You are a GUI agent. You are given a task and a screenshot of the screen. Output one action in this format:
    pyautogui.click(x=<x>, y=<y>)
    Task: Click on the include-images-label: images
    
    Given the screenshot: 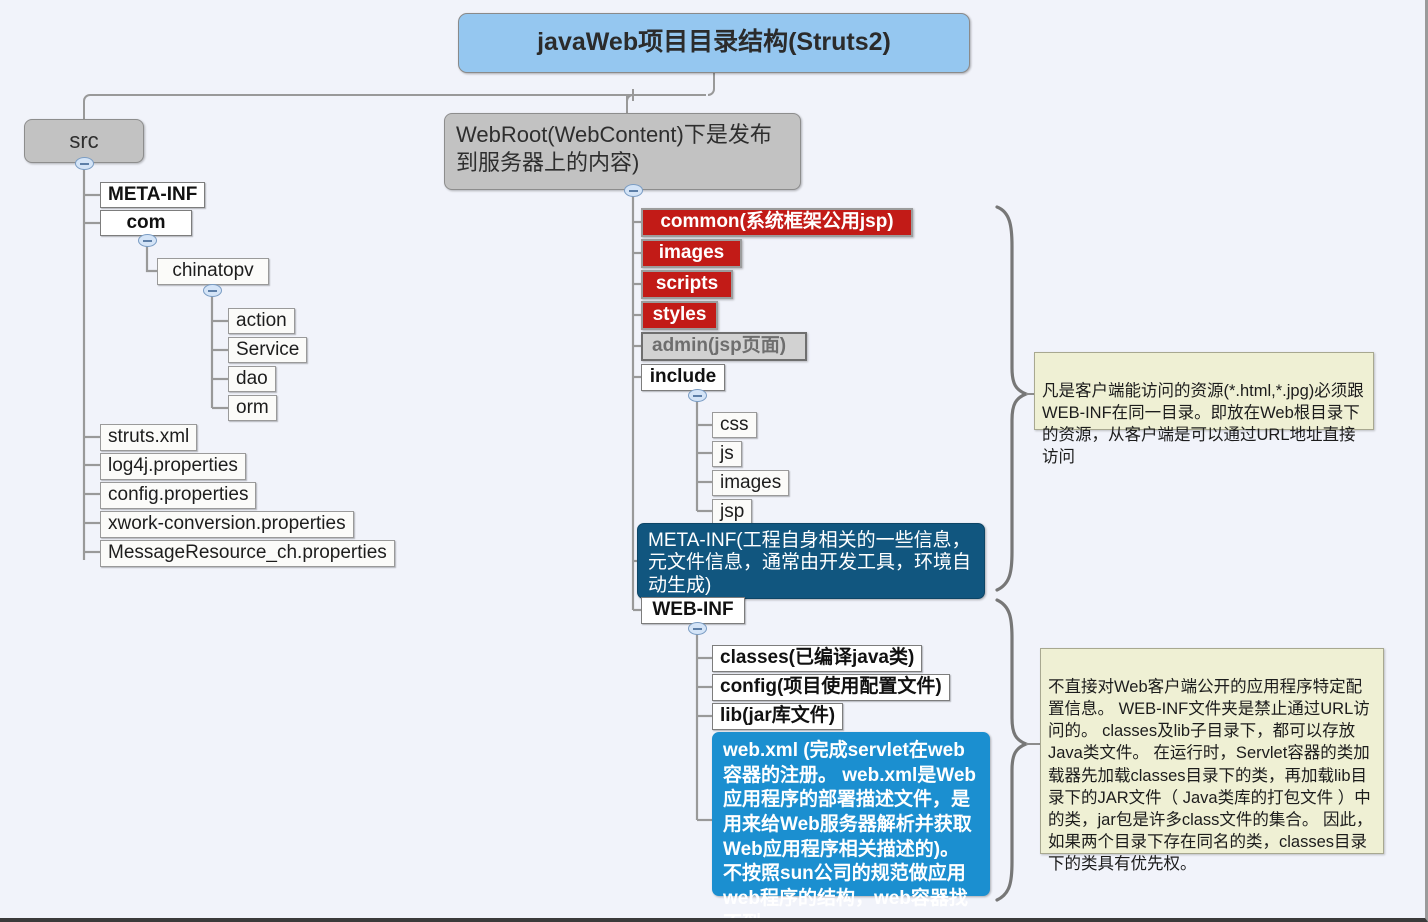 What is the action you would take?
    pyautogui.click(x=751, y=482)
    